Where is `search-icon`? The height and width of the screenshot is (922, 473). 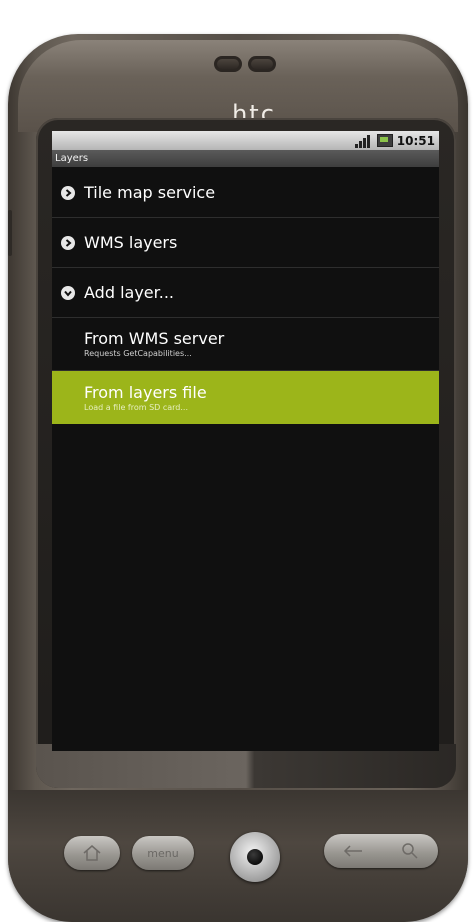
search-icon is located at coordinates (410, 851).